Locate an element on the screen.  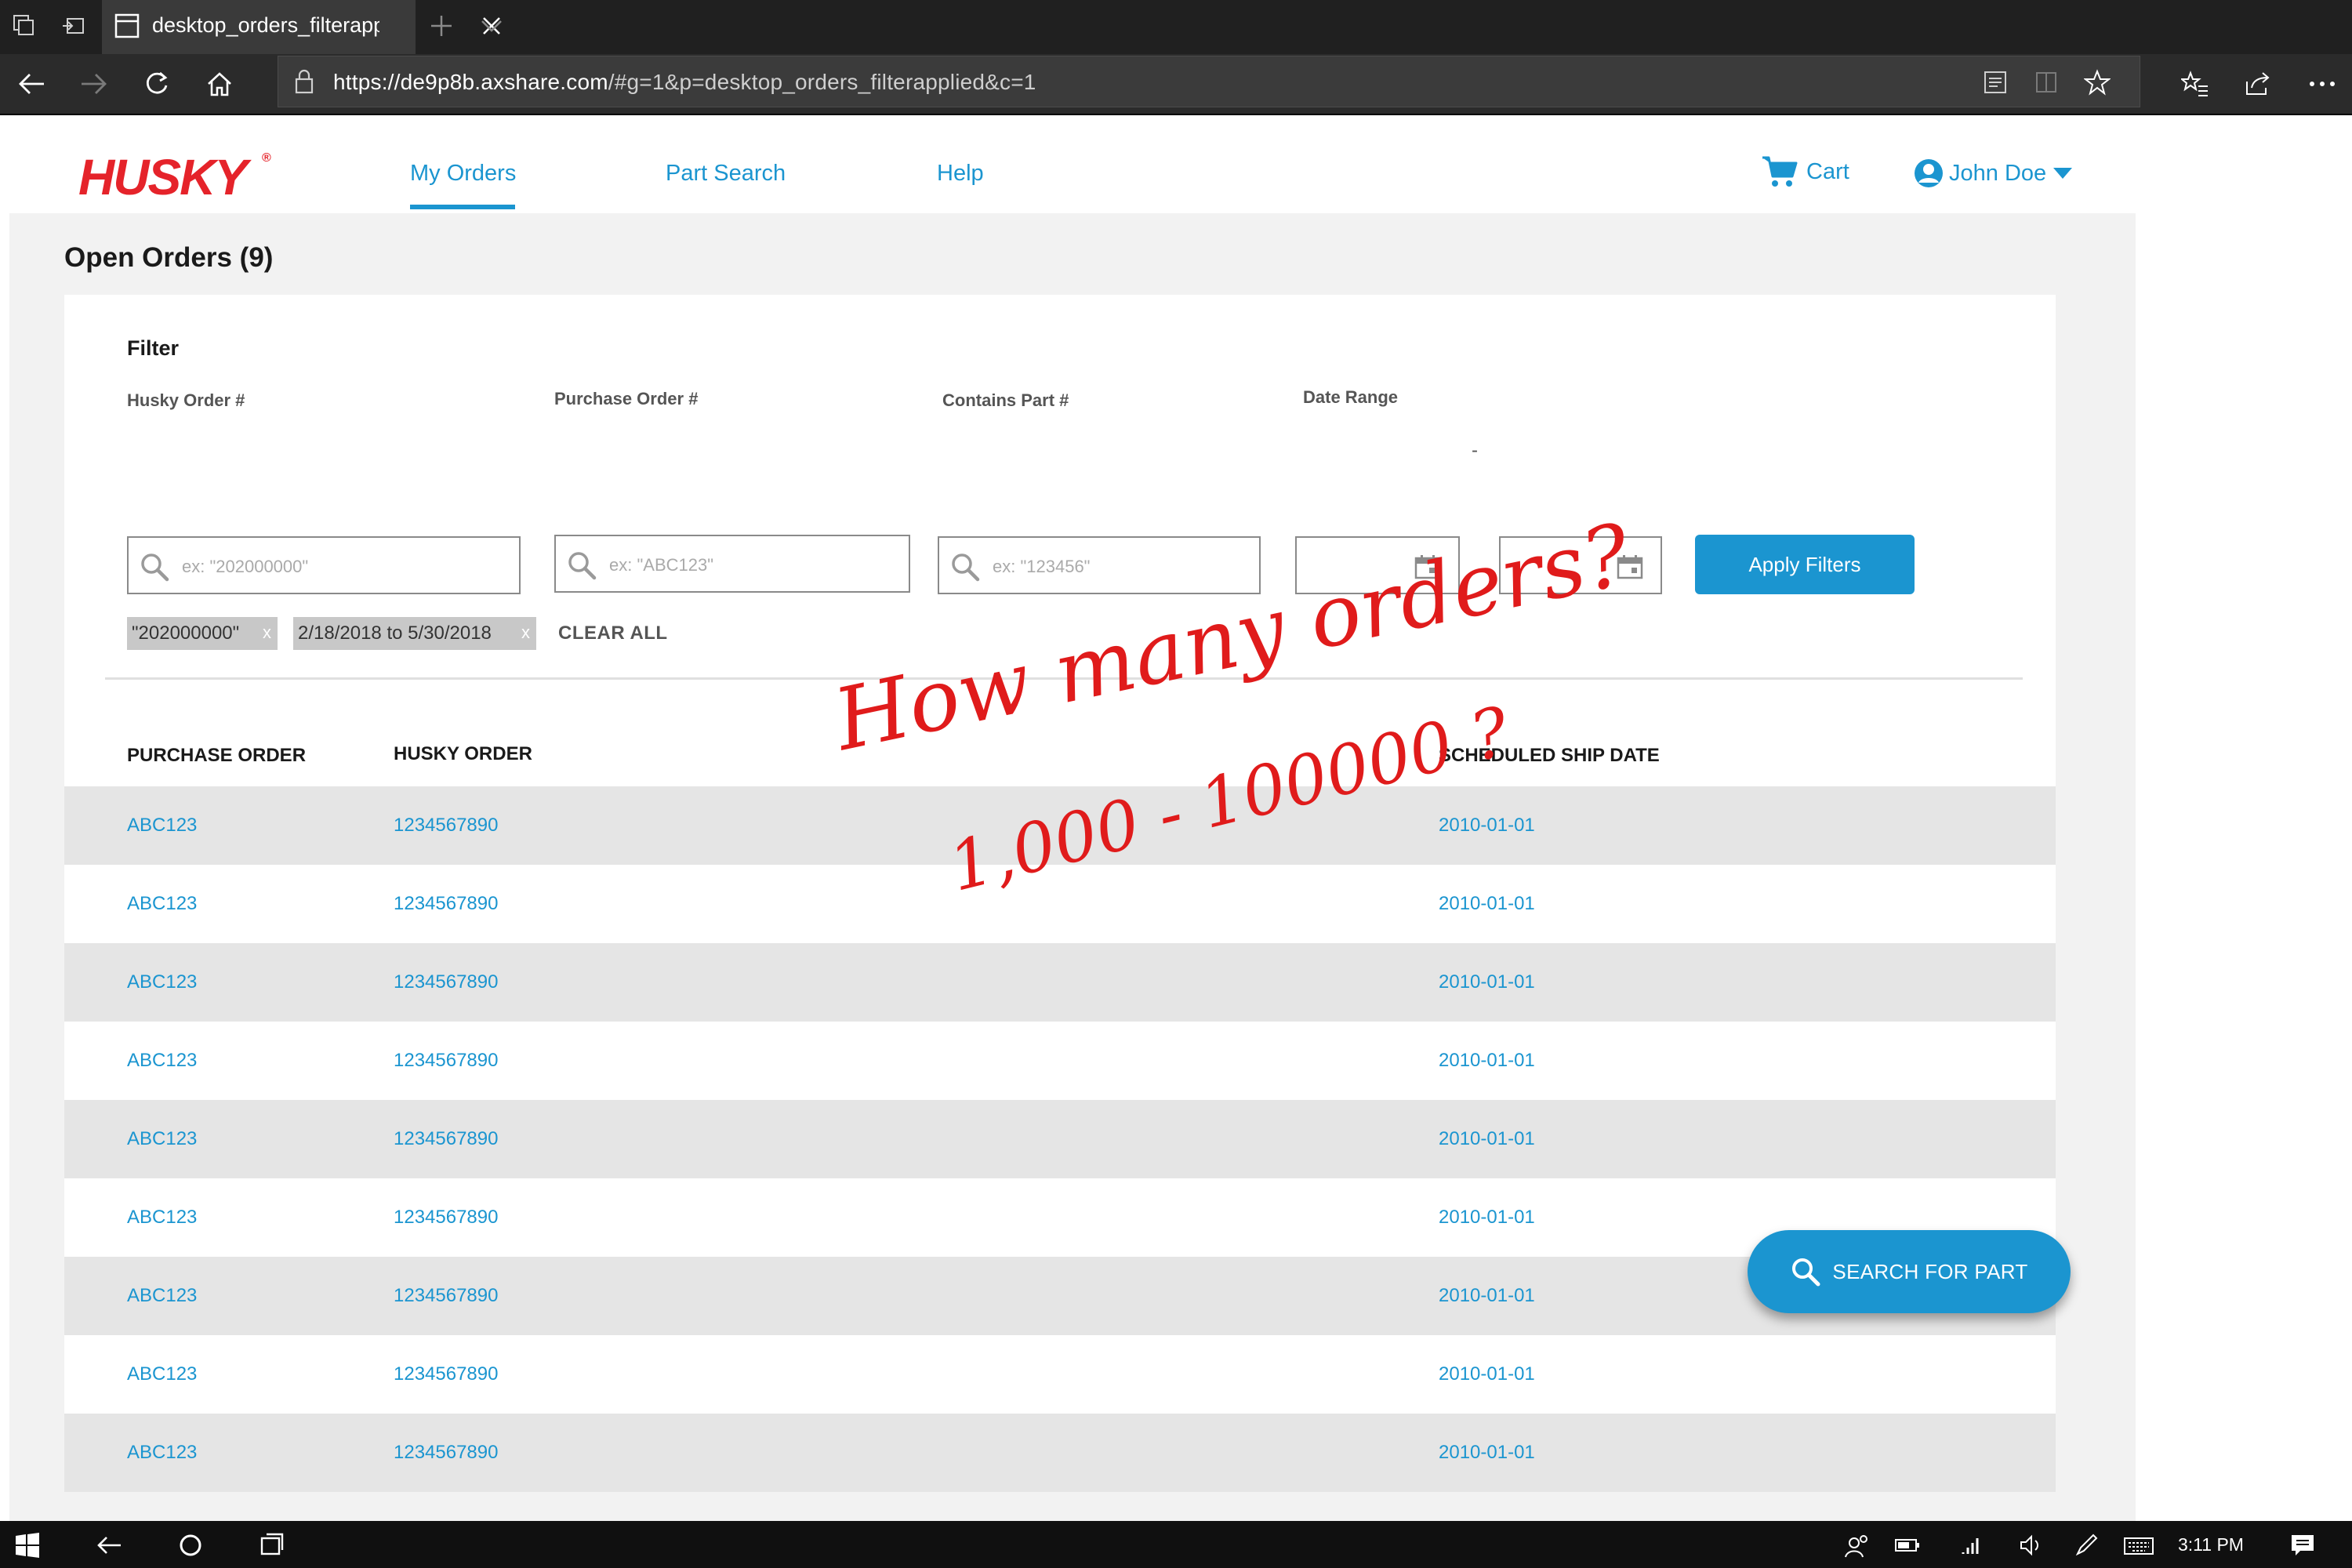
date-range-label: Date Range is located at coordinates (1351, 397).